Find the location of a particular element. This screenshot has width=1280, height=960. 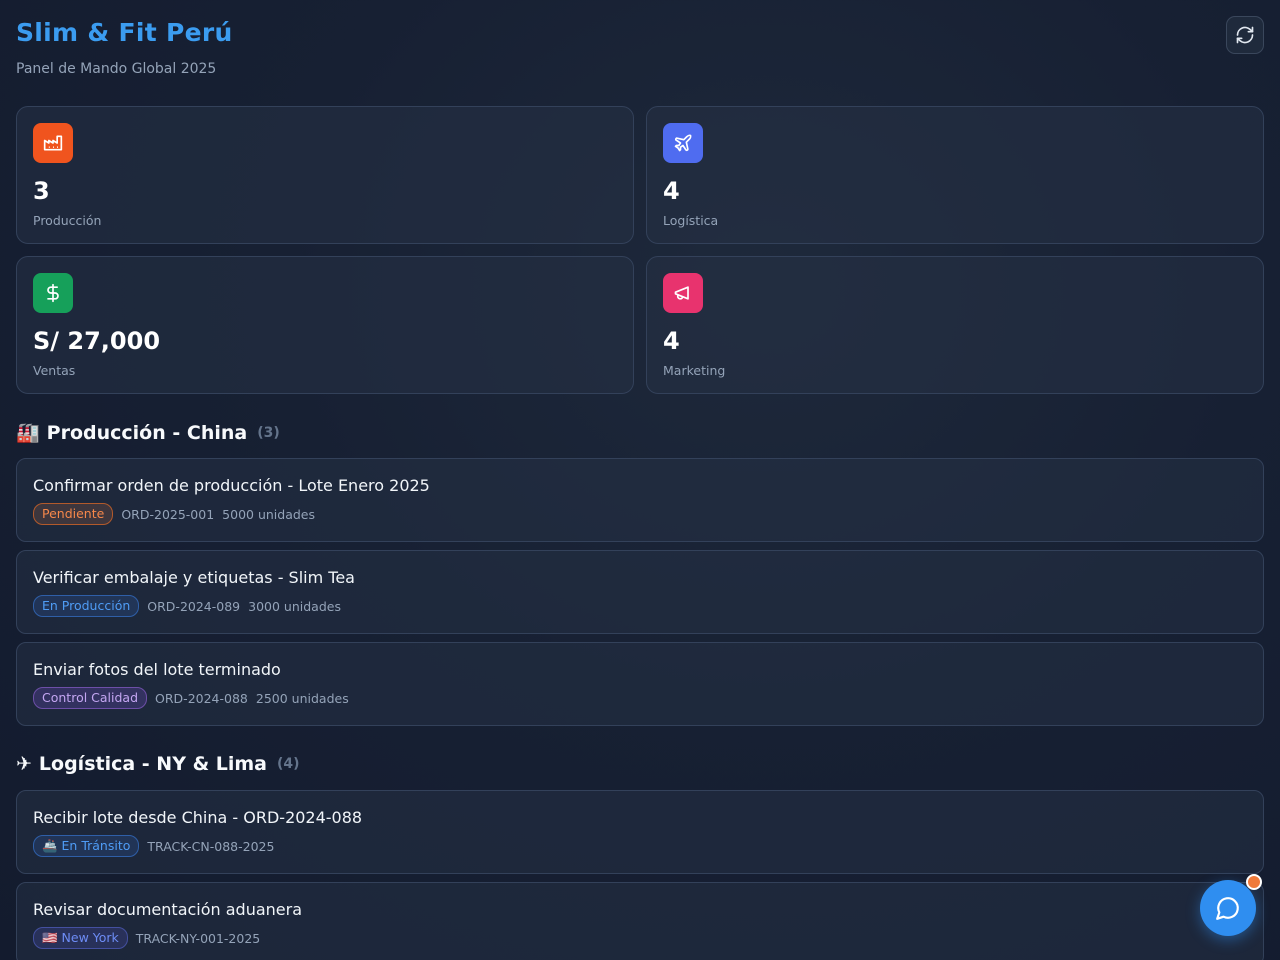

status-badge: Control Calidad is located at coordinates (90, 698).